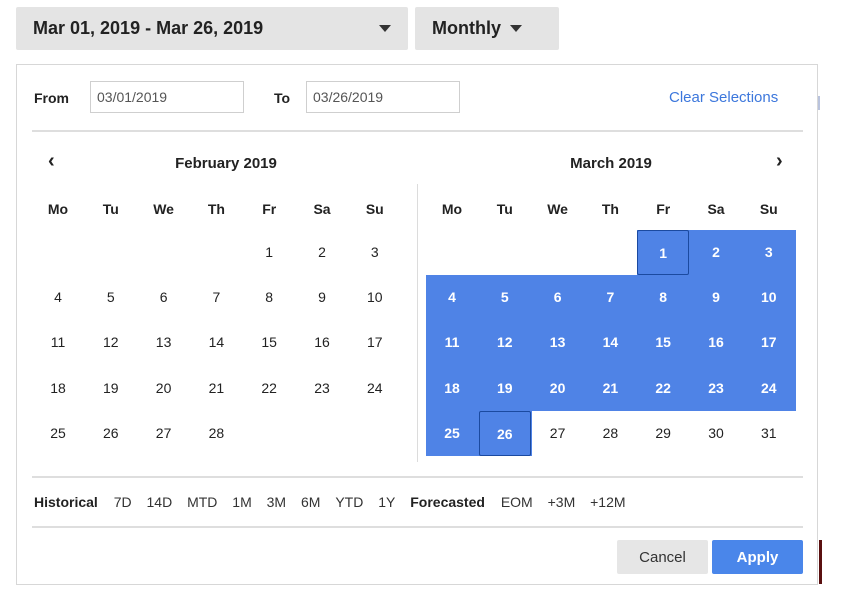 The width and height of the screenshot is (846, 598). Describe the element at coordinates (723, 97) in the screenshot. I see `clear-selections-link: Clear Selections` at that location.